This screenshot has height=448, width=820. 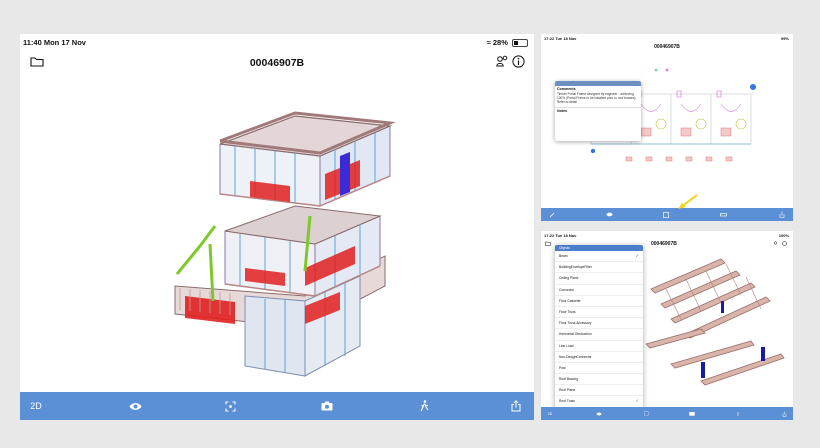 I want to click on car-icon, so click(x=723, y=215).